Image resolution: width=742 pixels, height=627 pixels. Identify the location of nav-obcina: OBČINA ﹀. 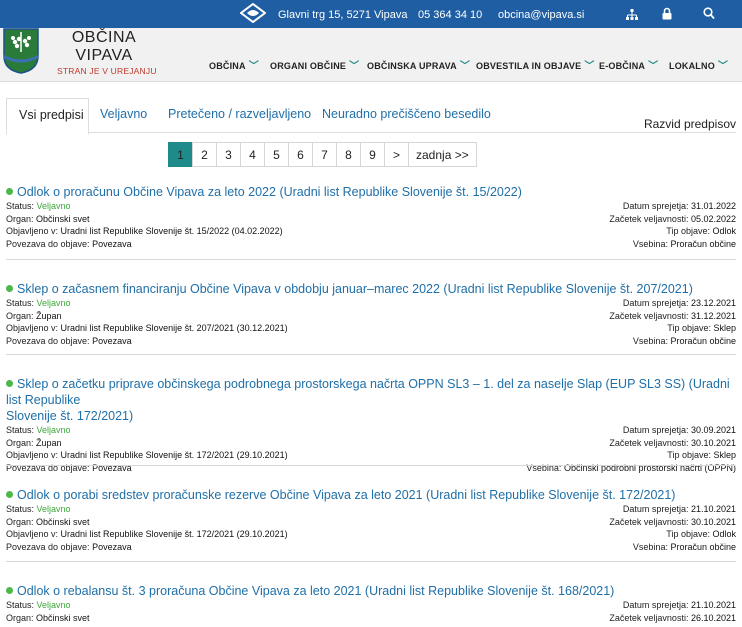
(234, 64).